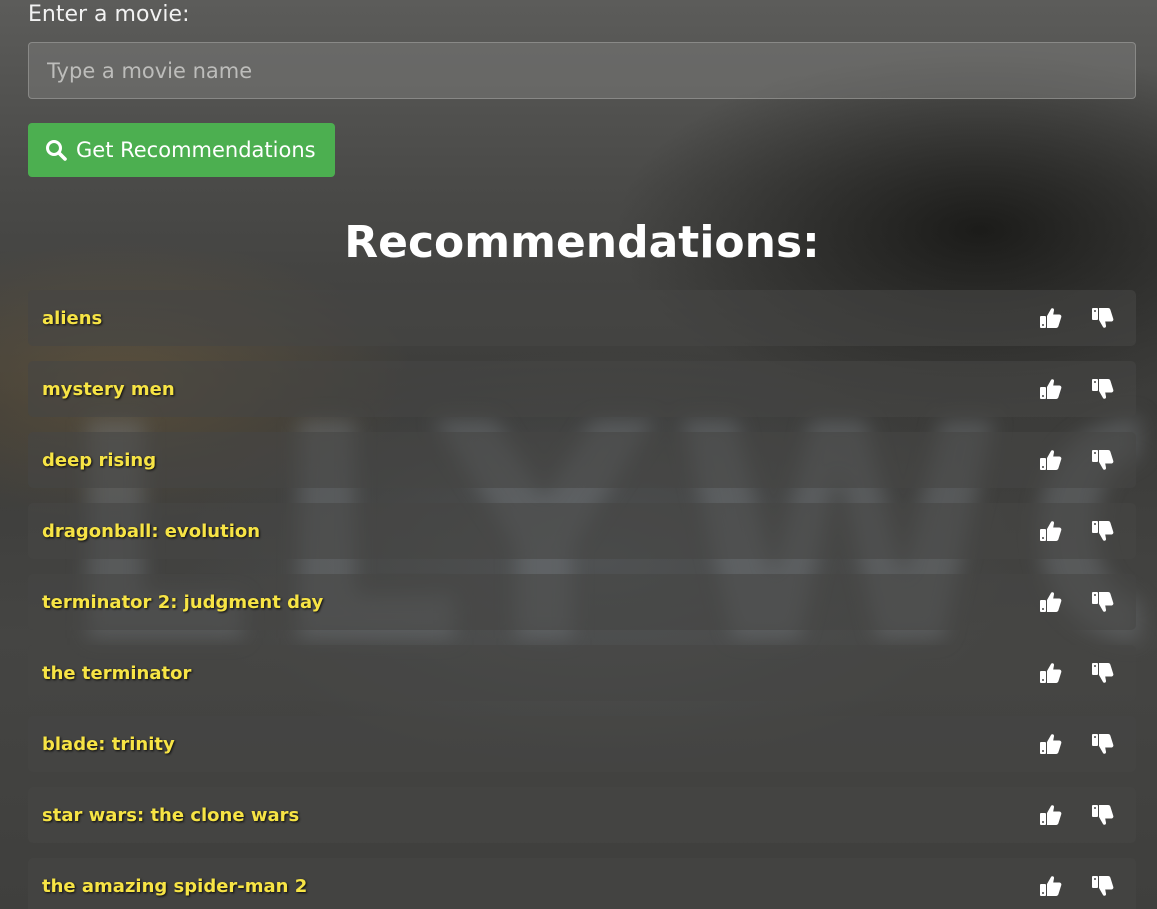 The height and width of the screenshot is (909, 1157). Describe the element at coordinates (117, 673) in the screenshot. I see `movie-title: the terminator` at that location.